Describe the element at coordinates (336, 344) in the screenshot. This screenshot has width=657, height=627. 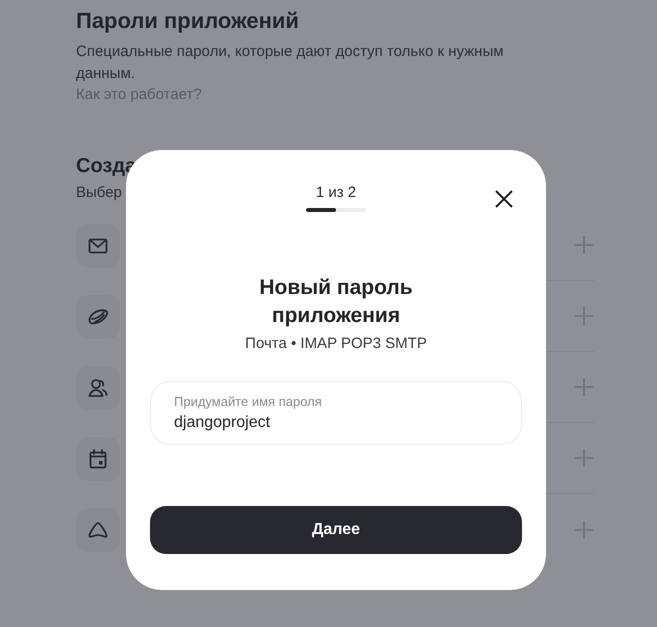
I see `dialog-subtitle: Почта • IMAP POP3 SMTP` at that location.